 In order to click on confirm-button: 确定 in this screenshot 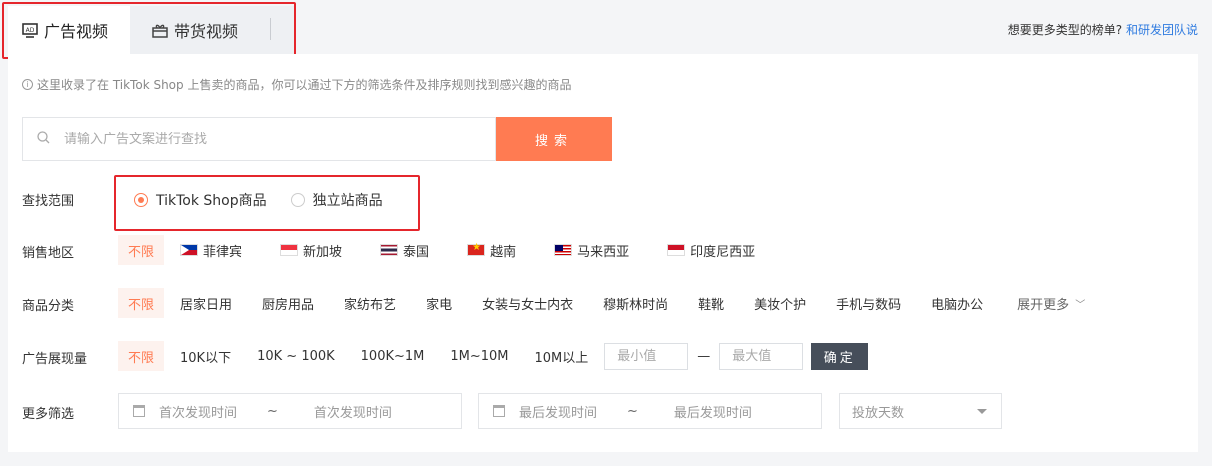, I will do `click(840, 356)`.